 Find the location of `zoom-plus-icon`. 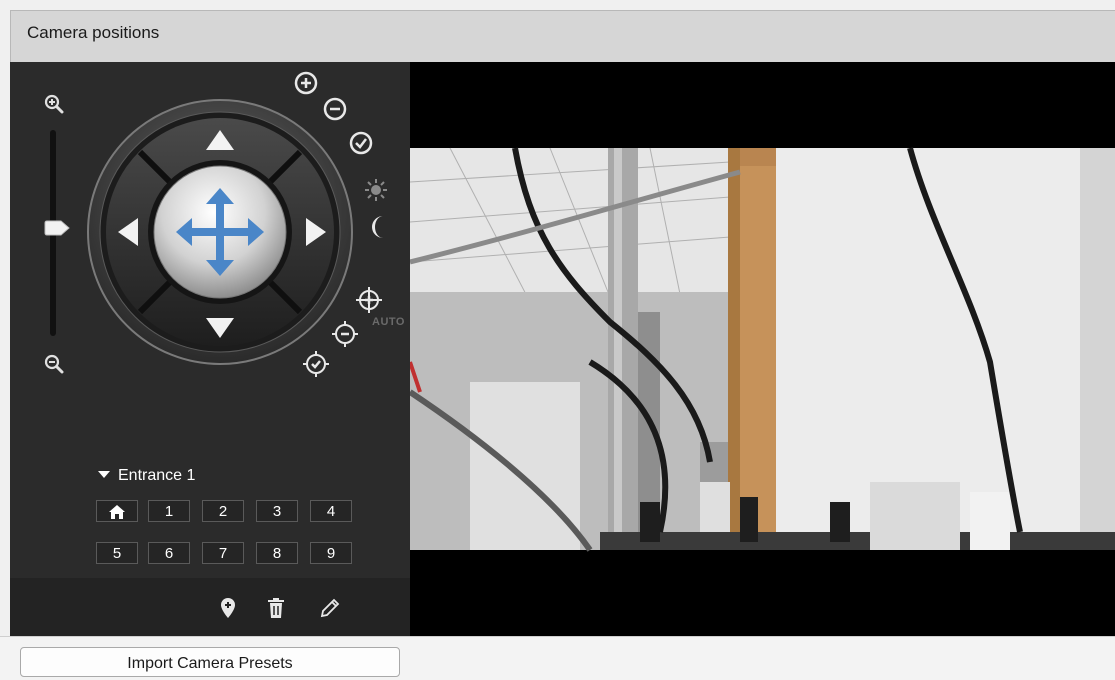

zoom-plus-icon is located at coordinates (306, 83).